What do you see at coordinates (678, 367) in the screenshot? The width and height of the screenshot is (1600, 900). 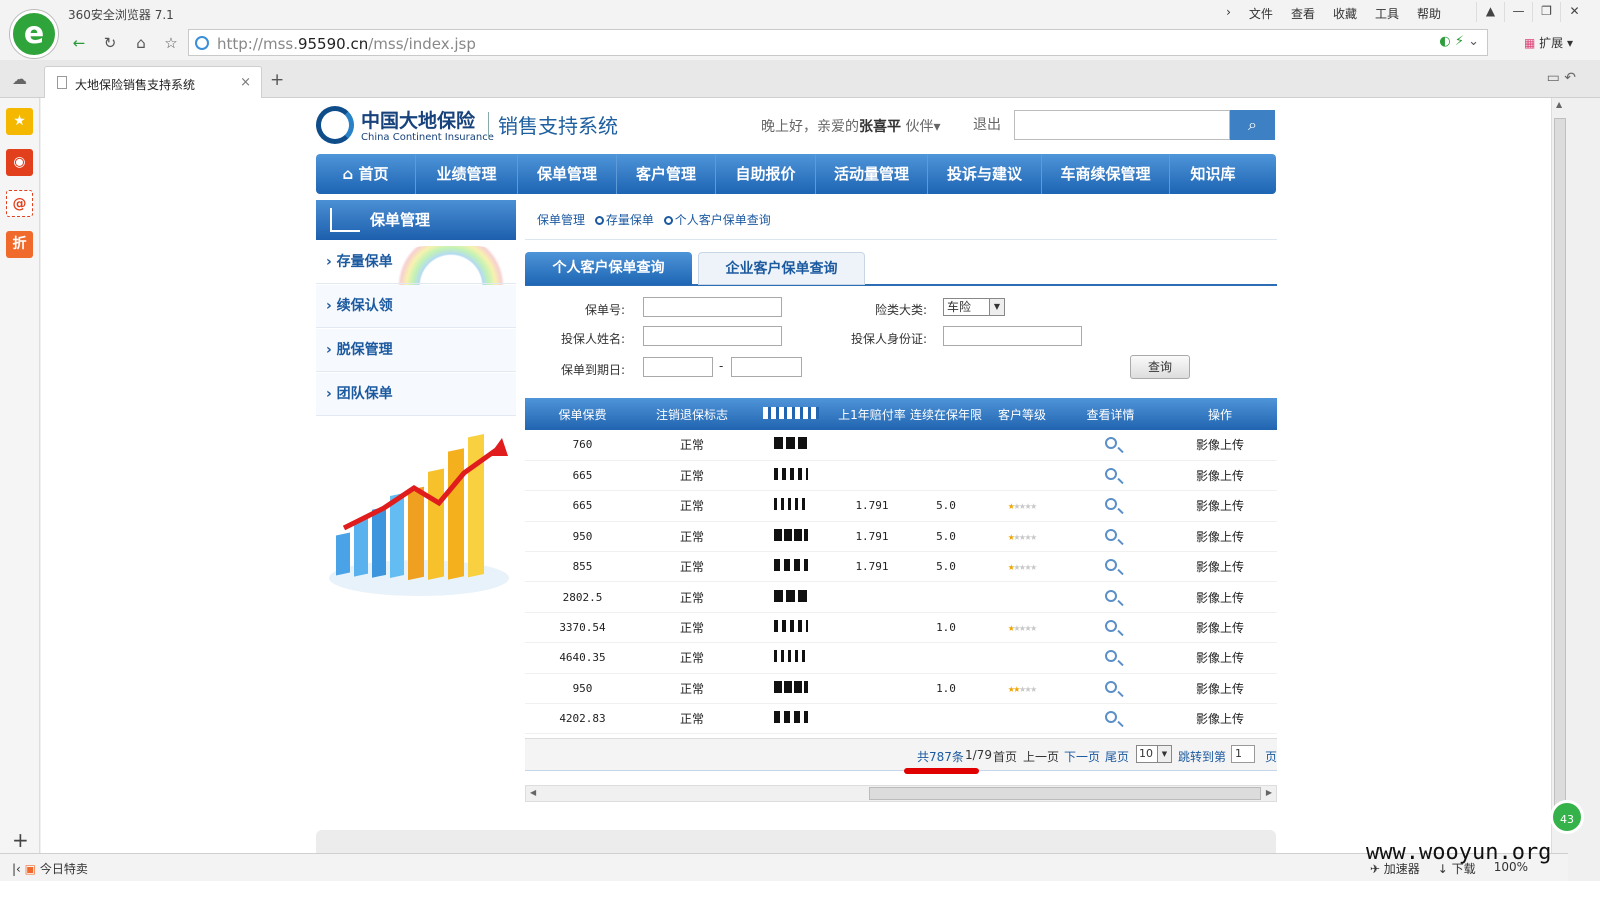 I see `expiry-start-input` at bounding box center [678, 367].